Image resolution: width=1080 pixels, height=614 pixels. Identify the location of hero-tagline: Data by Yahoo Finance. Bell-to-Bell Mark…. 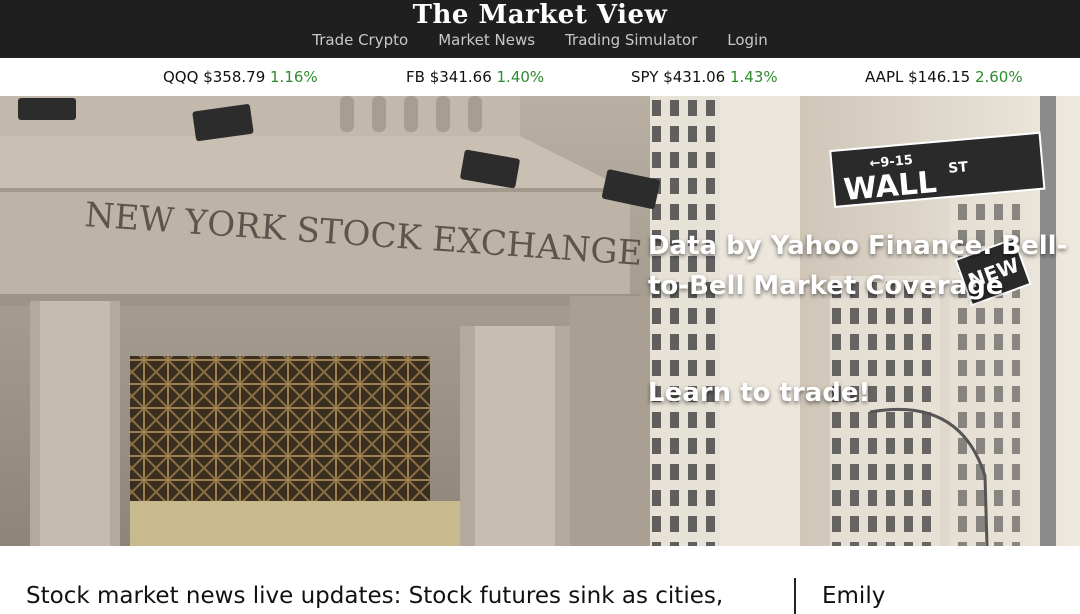
(858, 266).